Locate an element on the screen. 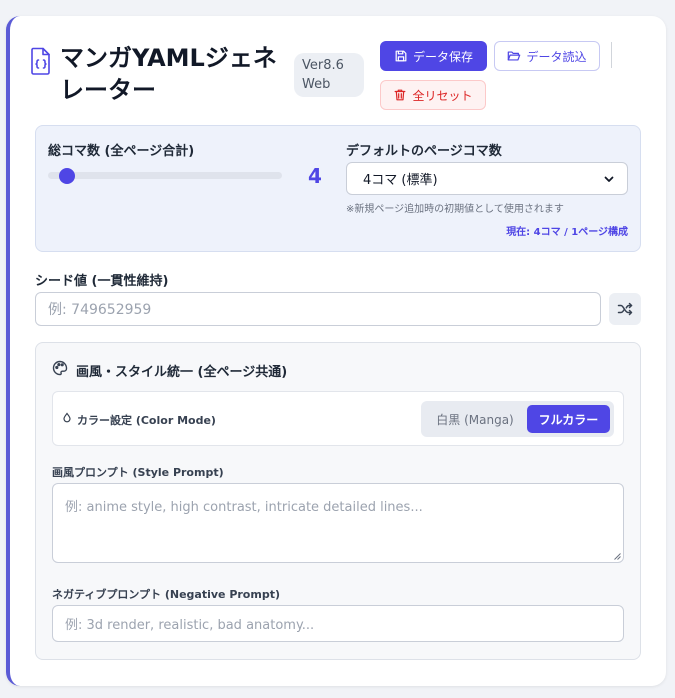 Image resolution: width=675 pixels, height=698 pixels. reset-all-button: 全リセット is located at coordinates (433, 95).